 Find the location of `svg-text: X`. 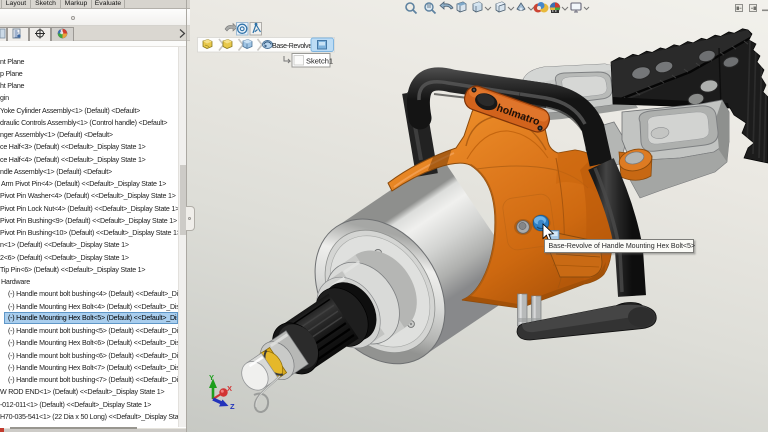

svg-text: X is located at coordinates (229, 388).